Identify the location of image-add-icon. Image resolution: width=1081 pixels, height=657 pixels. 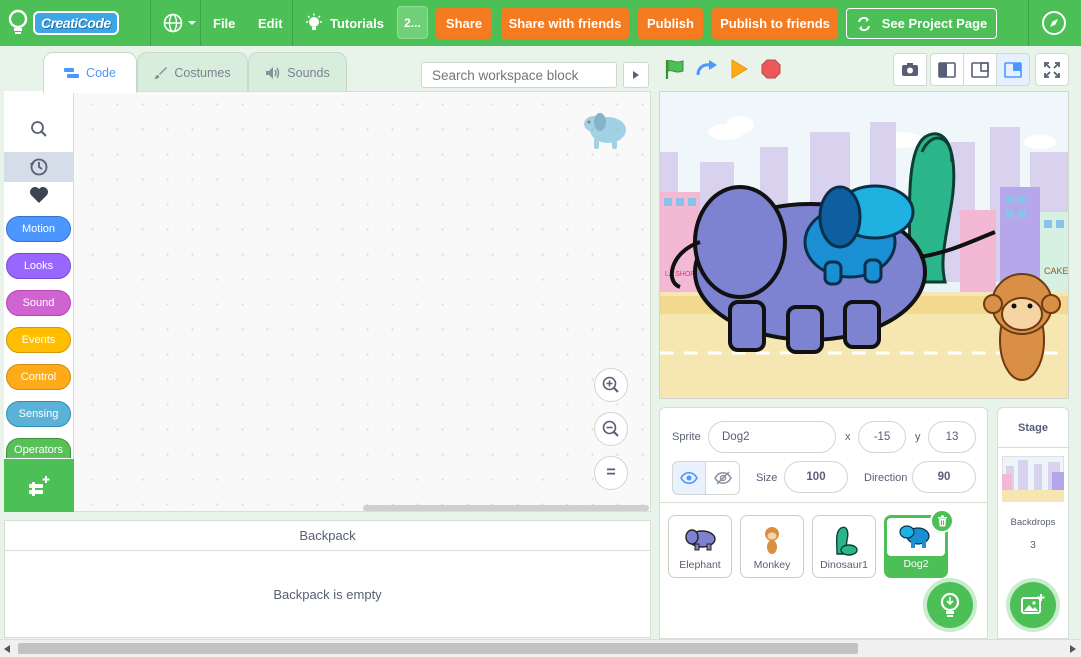
(1033, 604).